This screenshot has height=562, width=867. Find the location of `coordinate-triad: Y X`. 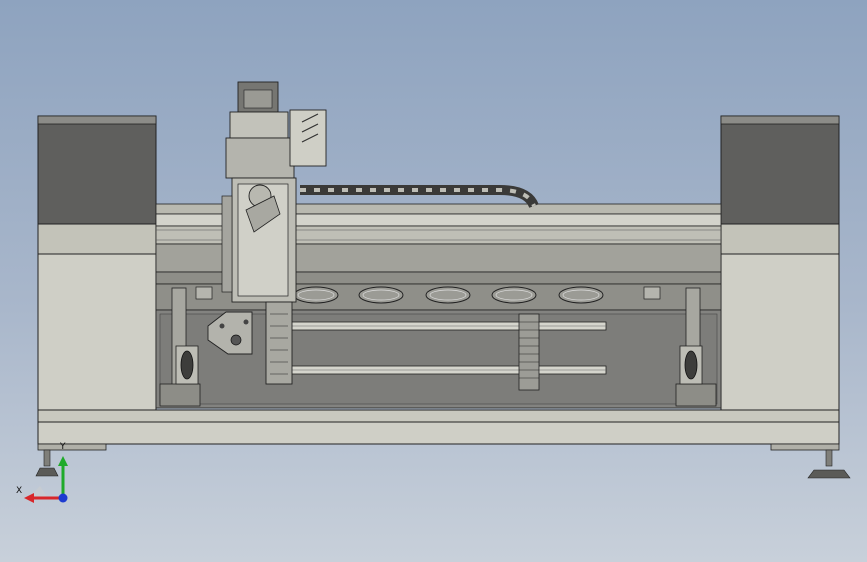

coordinate-triad: Y X is located at coordinates (49, 475).